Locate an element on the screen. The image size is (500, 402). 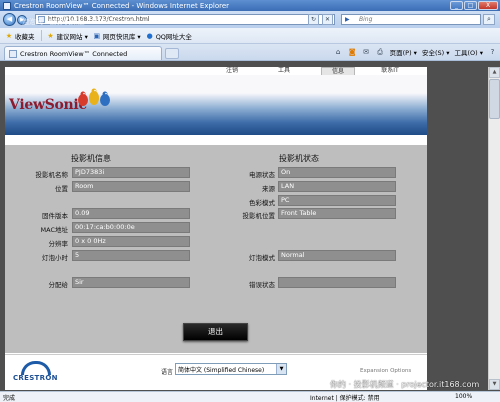
favorites-button: ★ 收藏夹 is located at coordinates (20, 36).